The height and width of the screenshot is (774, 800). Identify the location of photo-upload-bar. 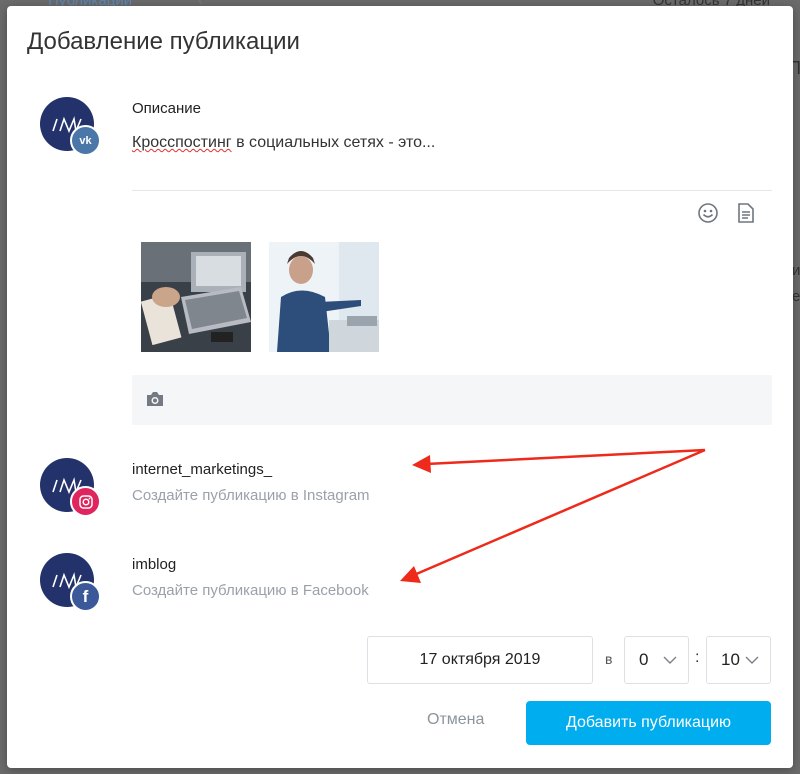
(452, 400).